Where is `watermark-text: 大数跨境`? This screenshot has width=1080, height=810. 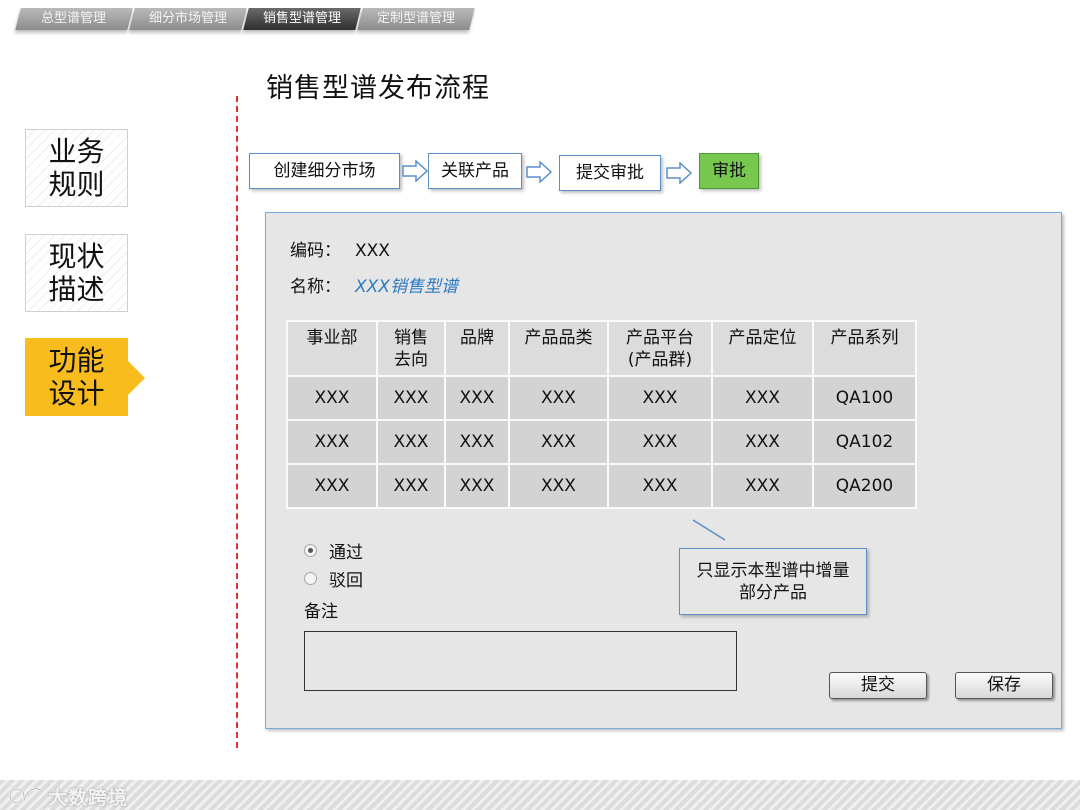
watermark-text: 大数跨境 is located at coordinates (88, 798).